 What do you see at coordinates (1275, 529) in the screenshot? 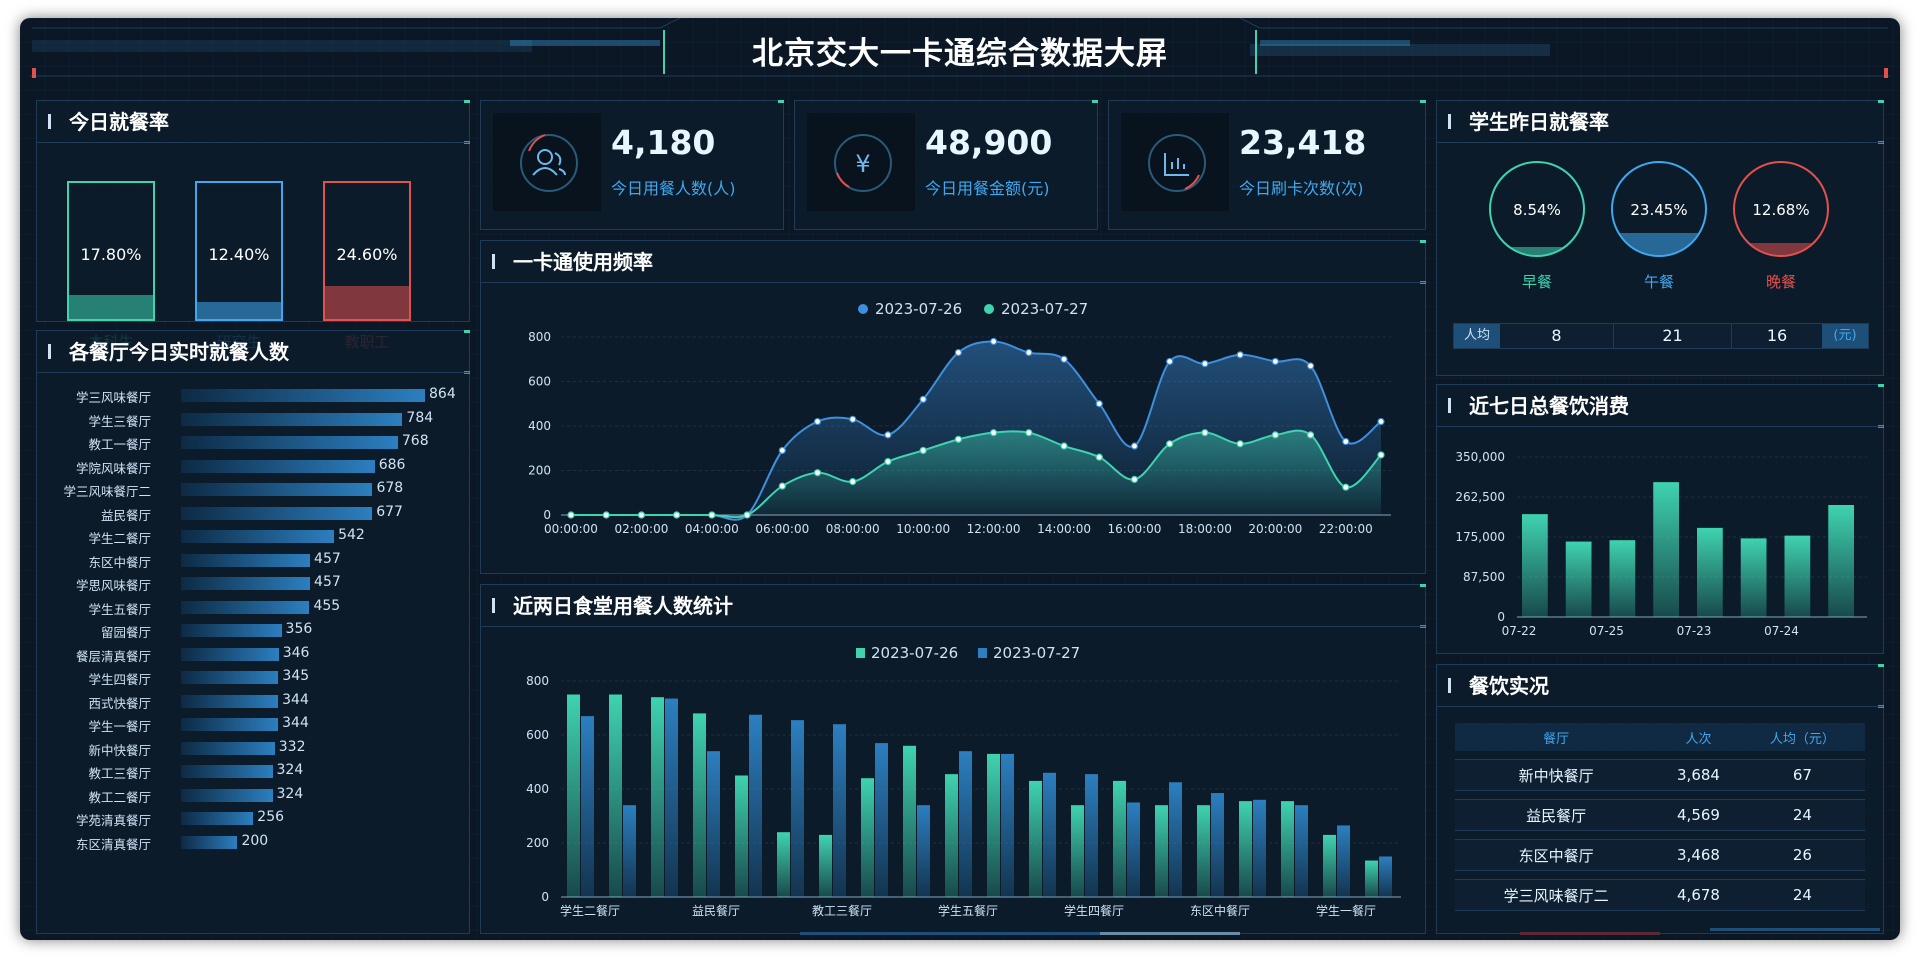
I see `x-tick-label: 20:00:00` at bounding box center [1275, 529].